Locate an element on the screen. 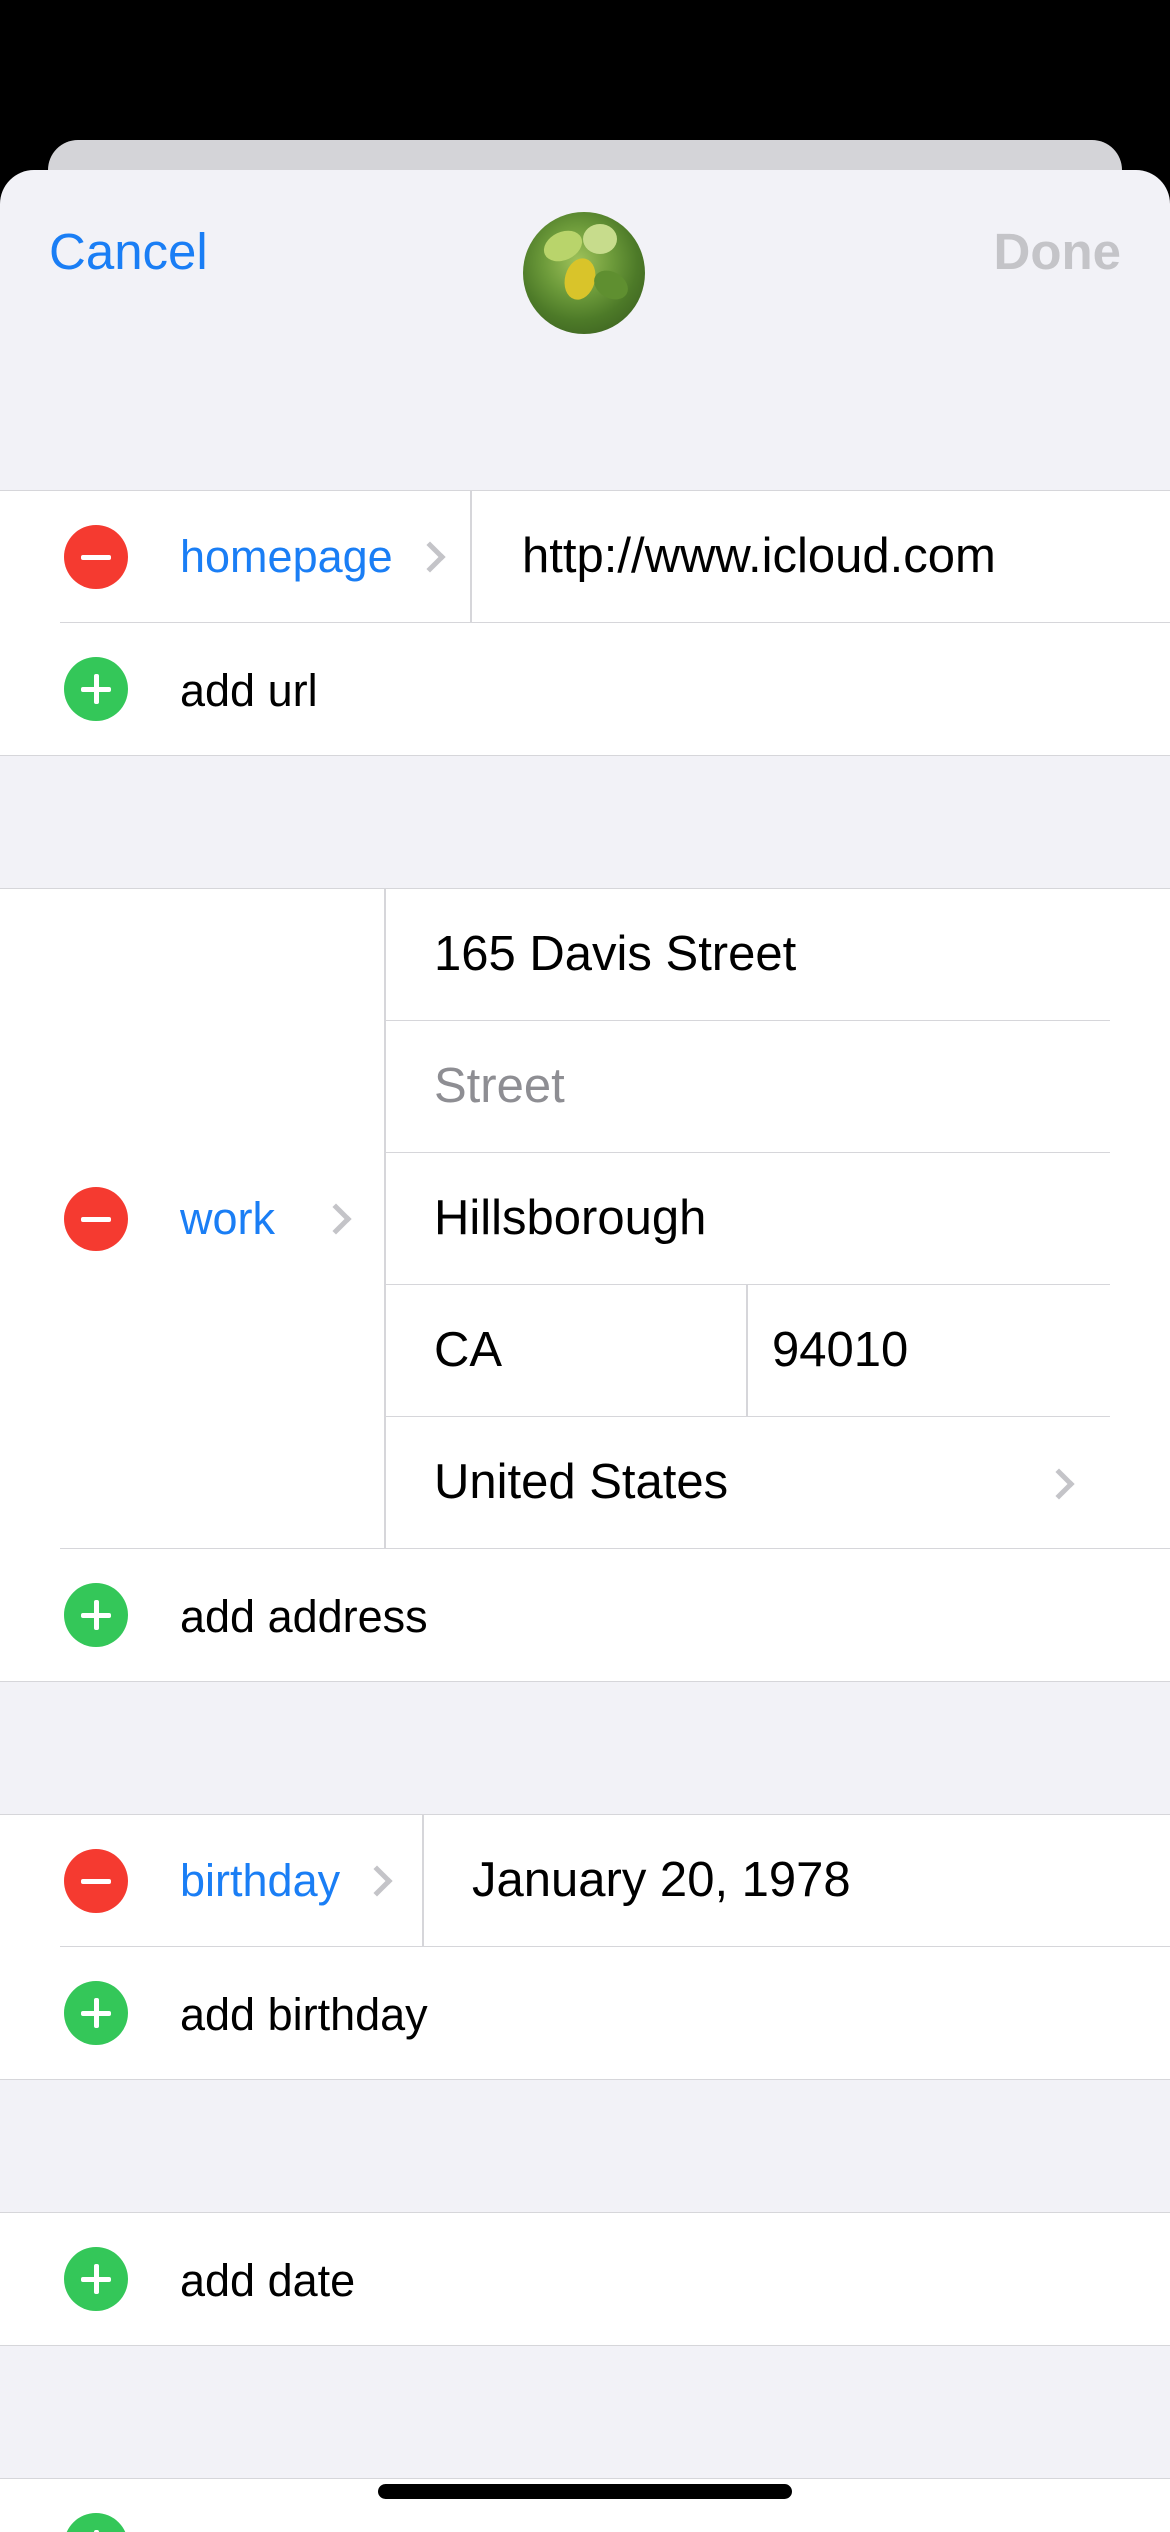  birthday-field: January 20, 1978 is located at coordinates (661, 1880).